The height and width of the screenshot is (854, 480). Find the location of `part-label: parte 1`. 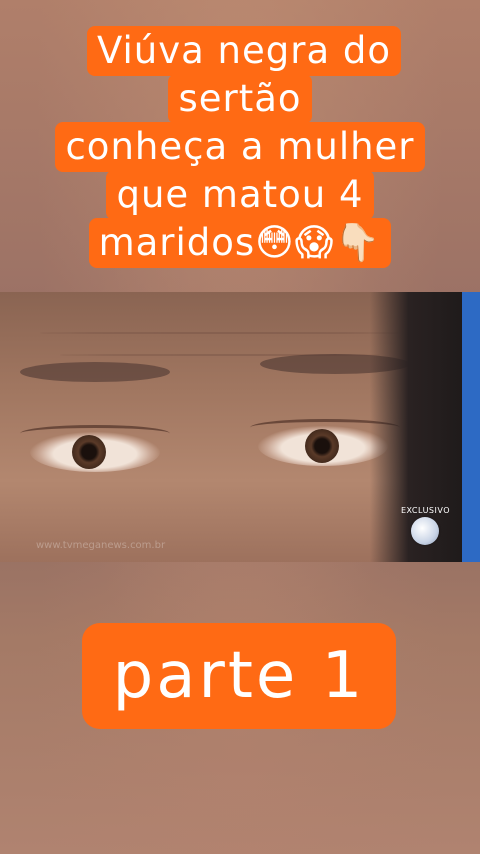

part-label: parte 1 is located at coordinates (239, 676).